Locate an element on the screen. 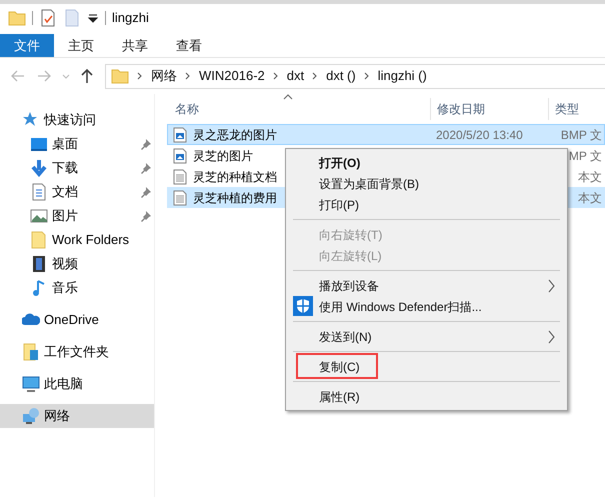 The image size is (605, 499). file-name: 灵芝种植的费用 is located at coordinates (235, 198).